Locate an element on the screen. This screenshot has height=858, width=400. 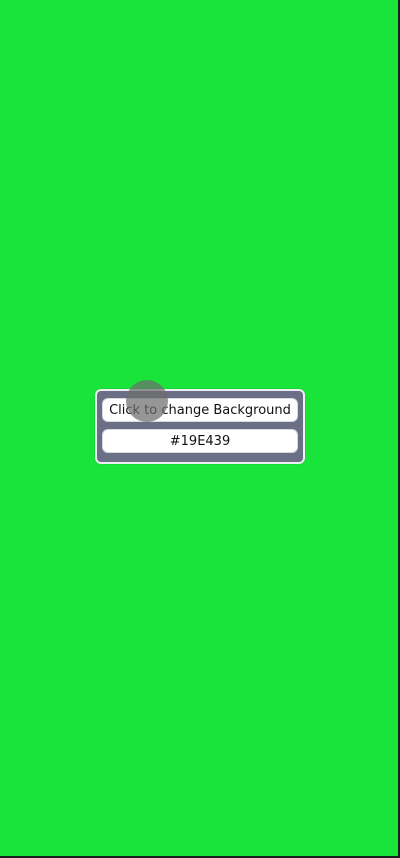
hex-color-display: #19E439 is located at coordinates (200, 441).